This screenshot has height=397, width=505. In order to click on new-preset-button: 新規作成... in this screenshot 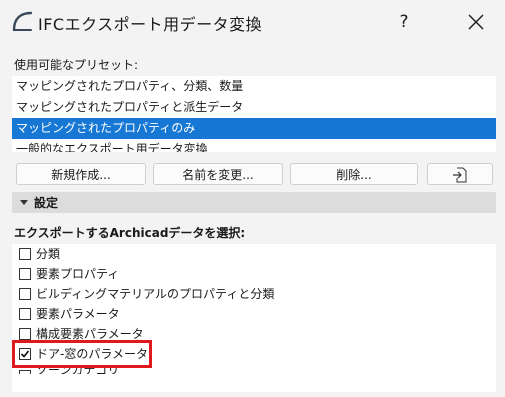, I will do `click(81, 174)`.